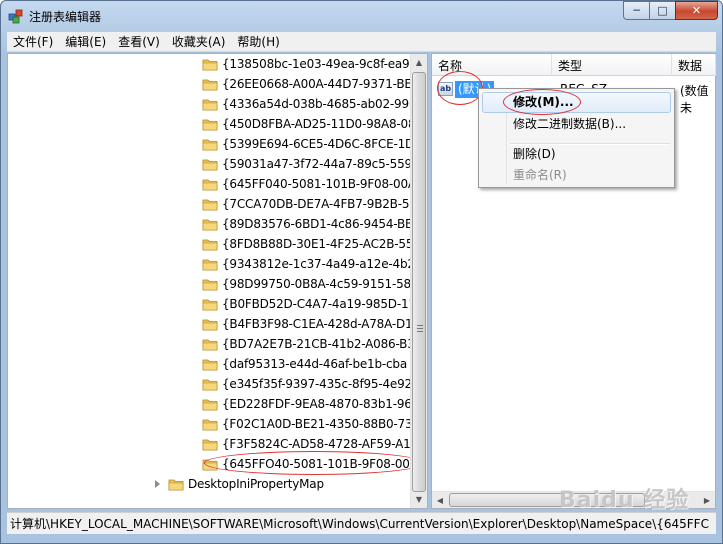  What do you see at coordinates (317, 144) in the screenshot?
I see `tree-item-label: {5399E694-6CE5-4D6C-8FCE-1D` at bounding box center [317, 144].